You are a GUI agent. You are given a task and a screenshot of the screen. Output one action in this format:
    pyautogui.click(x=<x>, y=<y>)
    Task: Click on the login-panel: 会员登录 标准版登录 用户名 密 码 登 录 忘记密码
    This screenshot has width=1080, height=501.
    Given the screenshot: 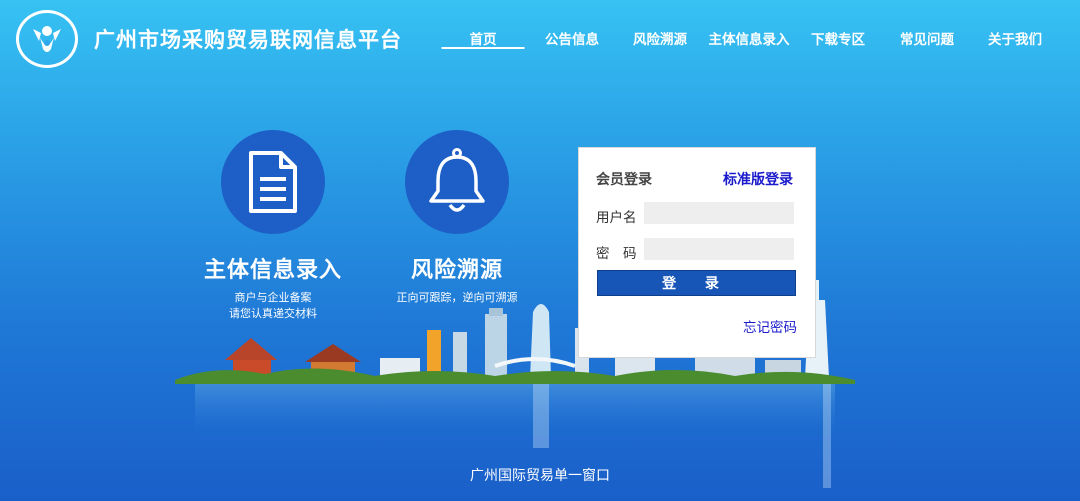 What is the action you would take?
    pyautogui.click(x=697, y=252)
    